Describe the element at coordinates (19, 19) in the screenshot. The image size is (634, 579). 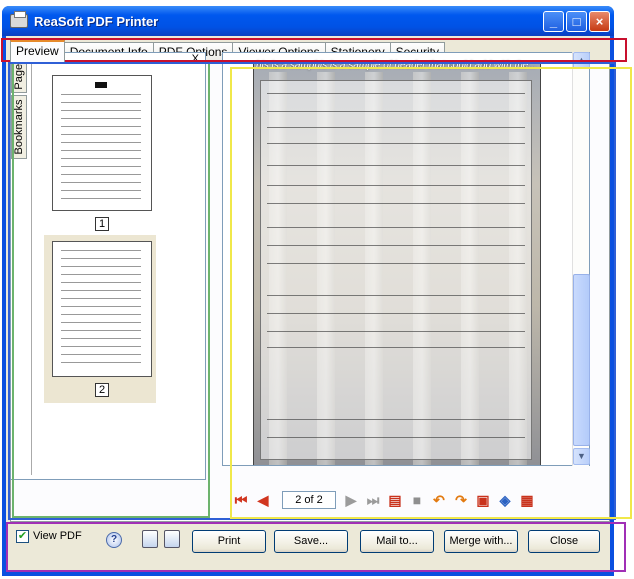
I see `printer-icon` at that location.